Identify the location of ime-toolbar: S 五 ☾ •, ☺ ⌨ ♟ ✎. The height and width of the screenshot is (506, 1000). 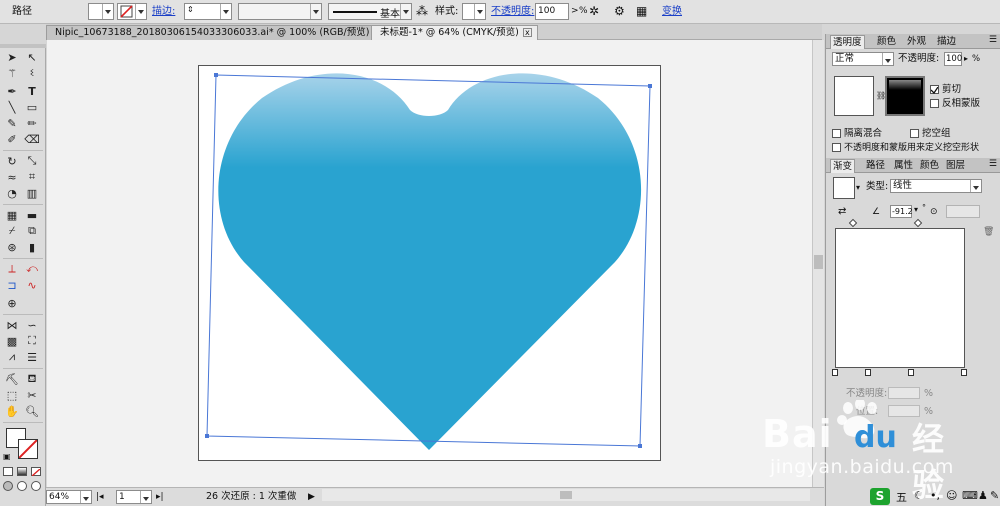
(935, 496).